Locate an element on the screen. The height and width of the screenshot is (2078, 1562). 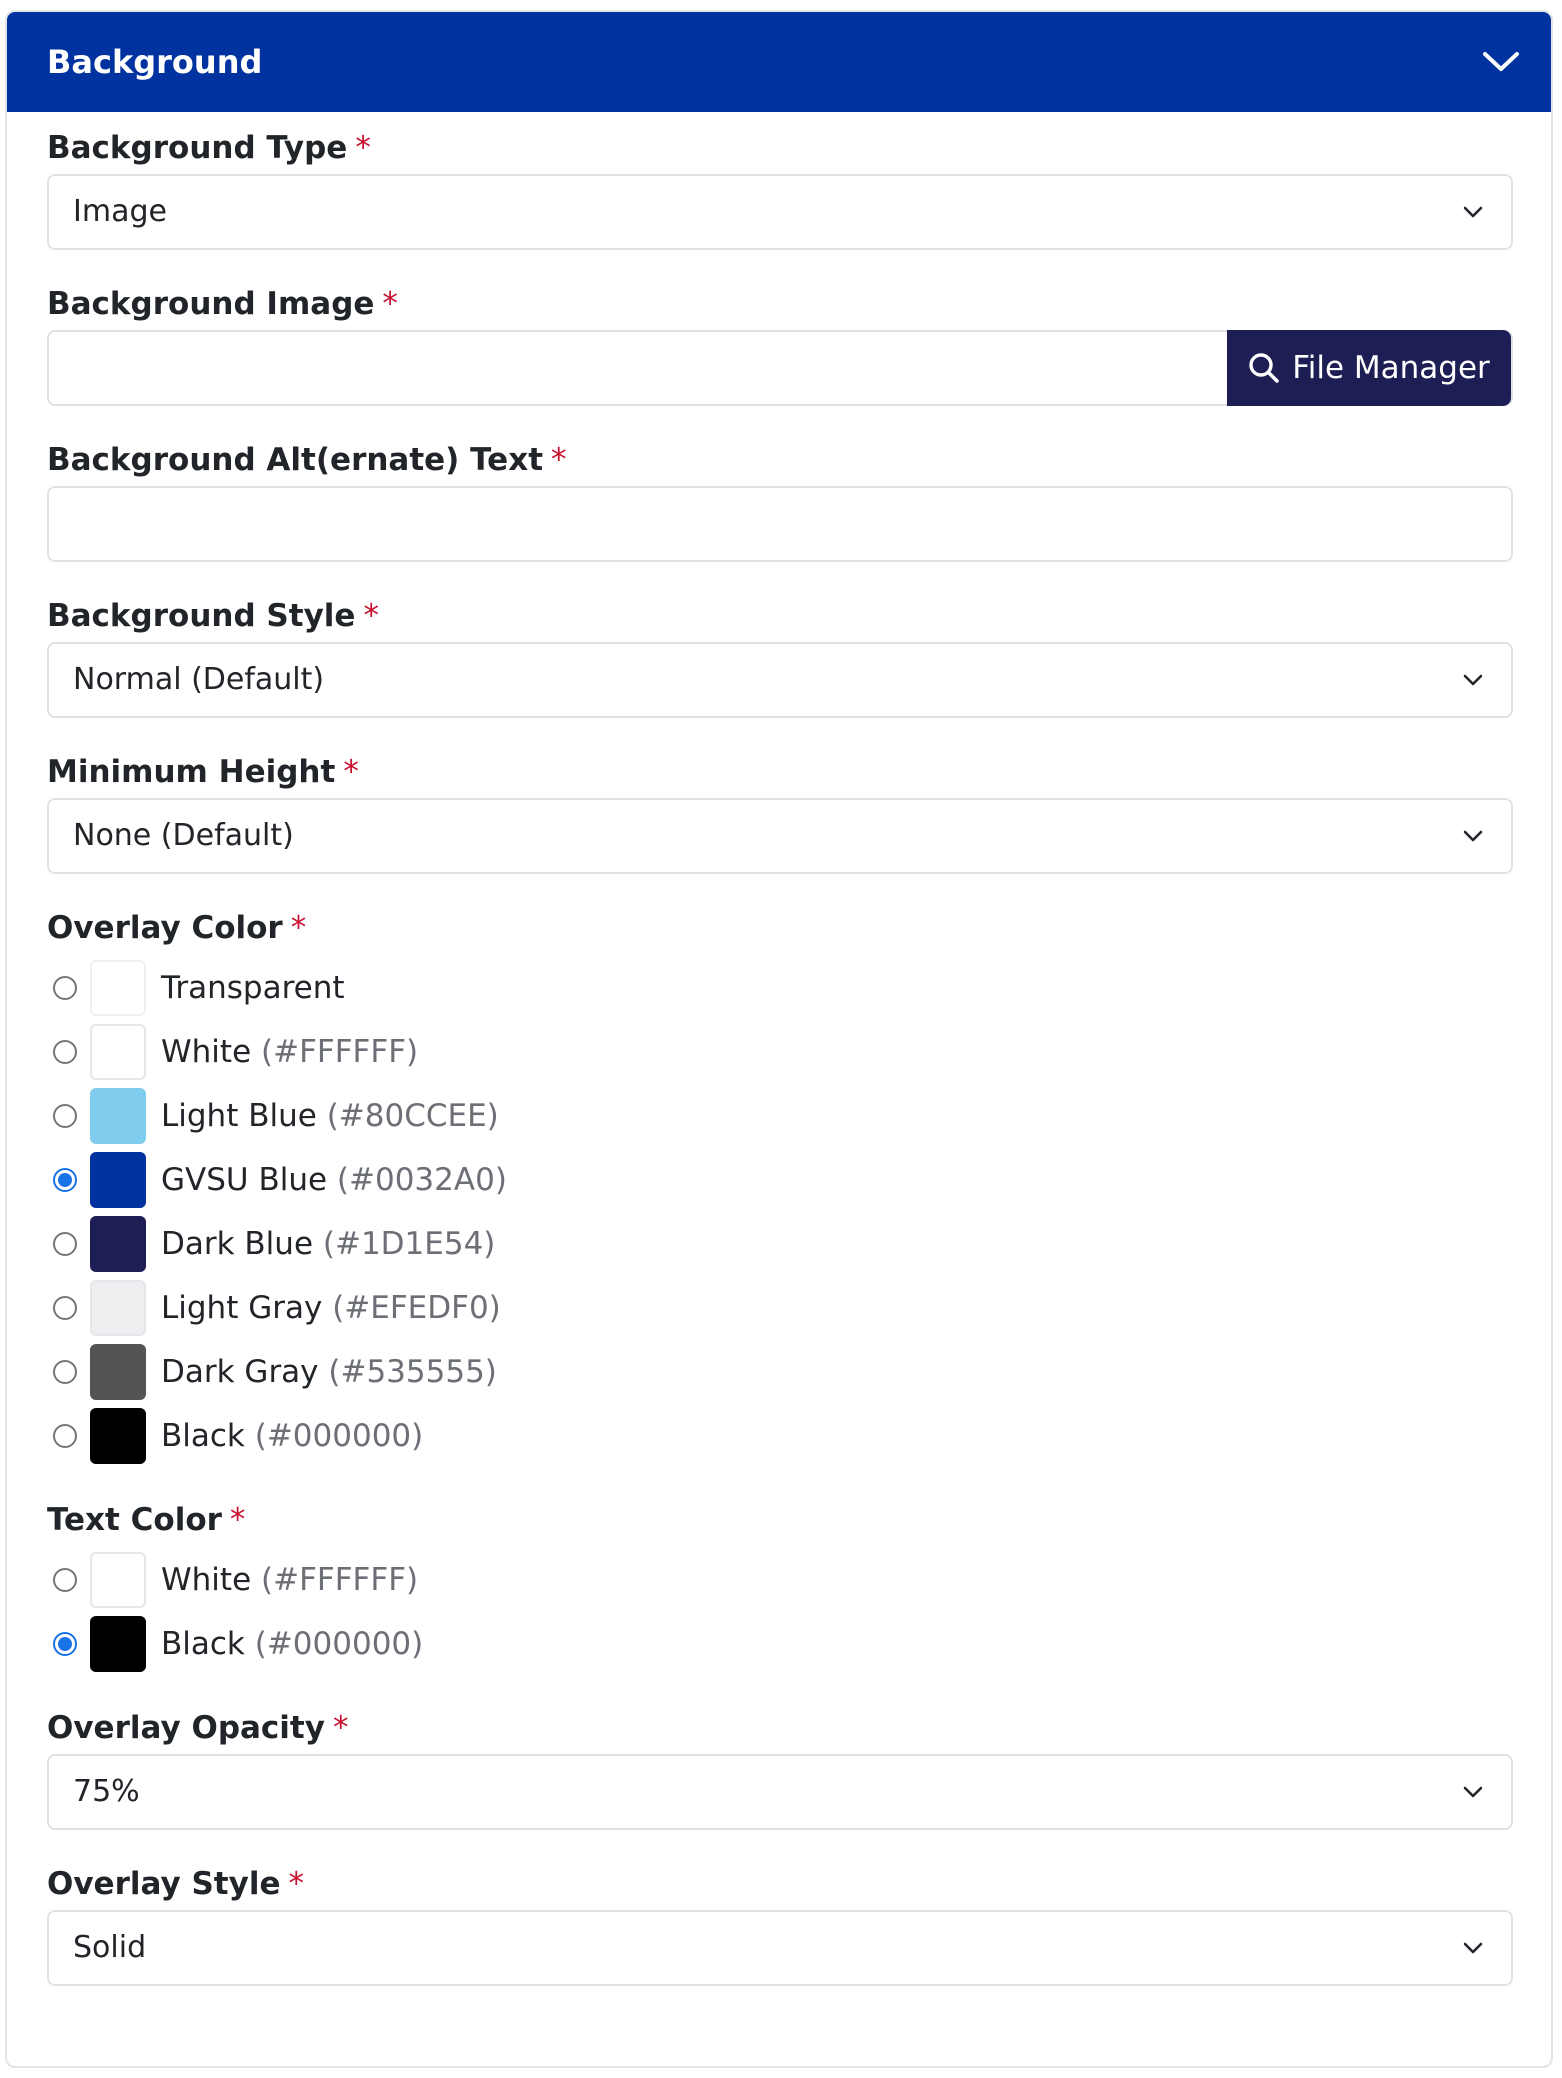
radio-option: Light Blue (#80CCEE) is located at coordinates (447, 1116).